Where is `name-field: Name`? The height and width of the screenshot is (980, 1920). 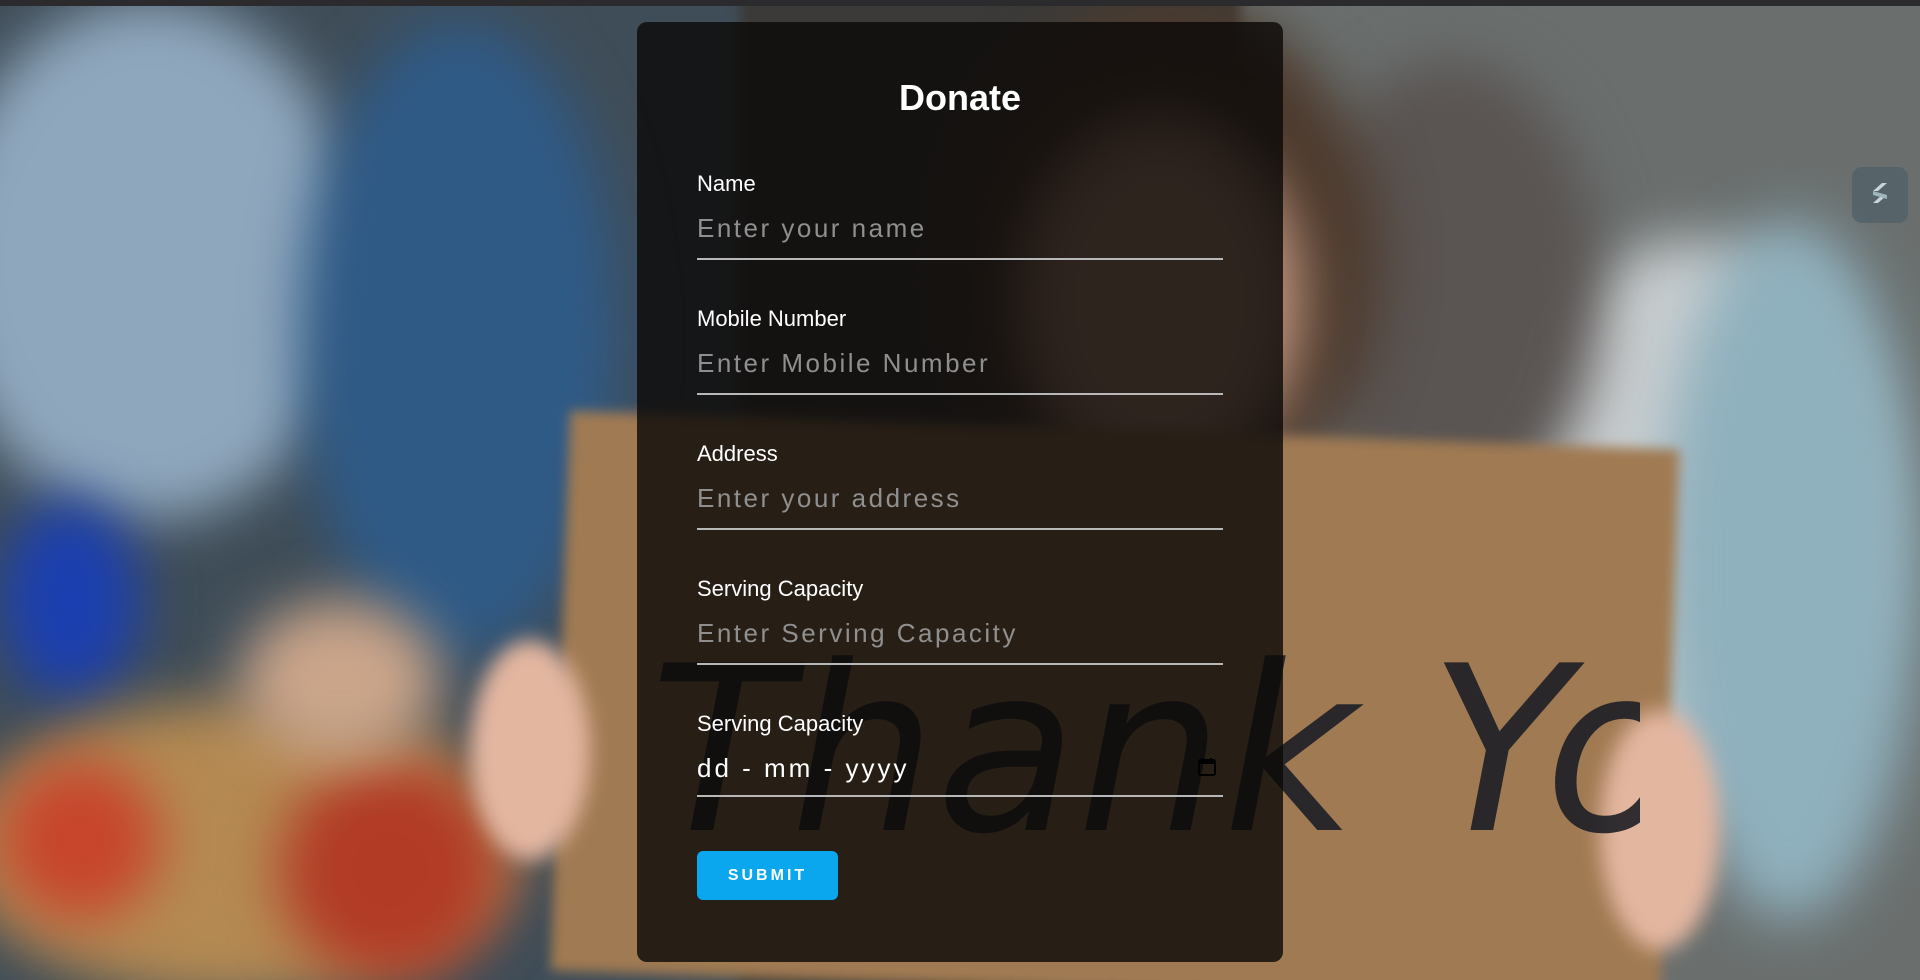 name-field: Name is located at coordinates (960, 216).